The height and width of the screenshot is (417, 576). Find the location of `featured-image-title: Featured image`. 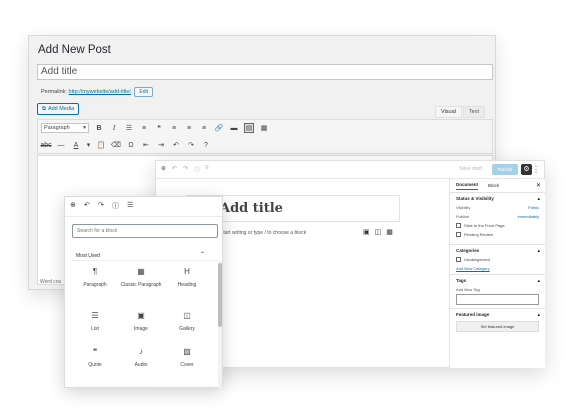

featured-image-title: Featured image is located at coordinates (497, 314).